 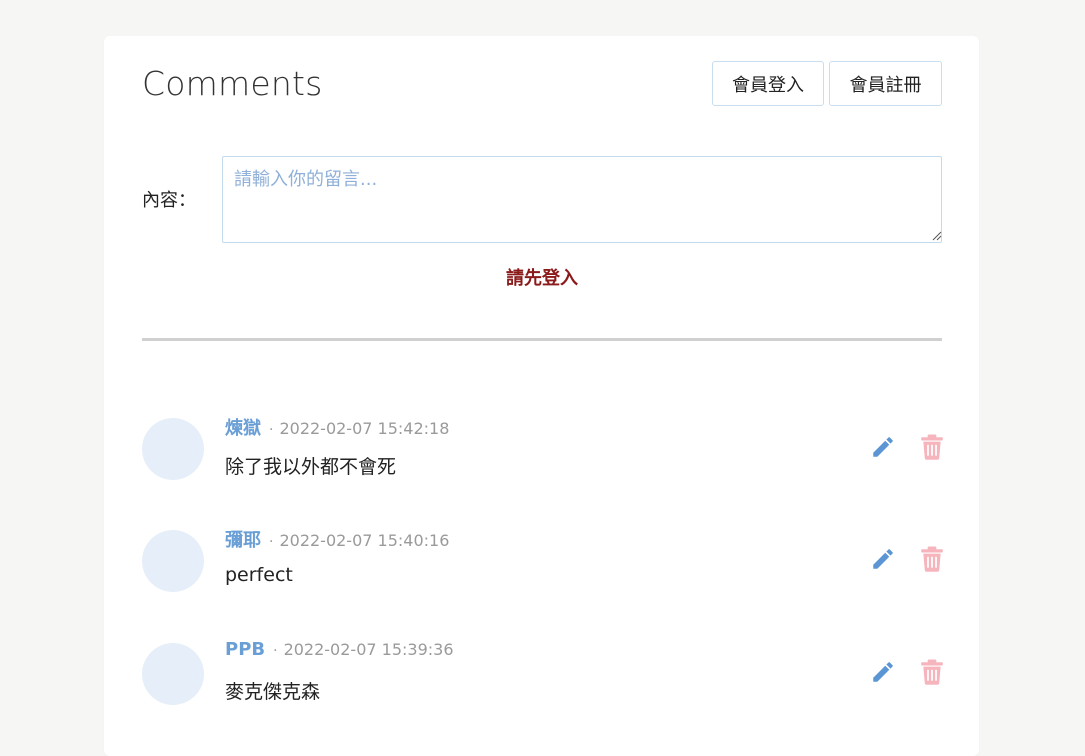 I want to click on comment-timestamp: 2022-02-07 15:39:36, so click(x=368, y=649).